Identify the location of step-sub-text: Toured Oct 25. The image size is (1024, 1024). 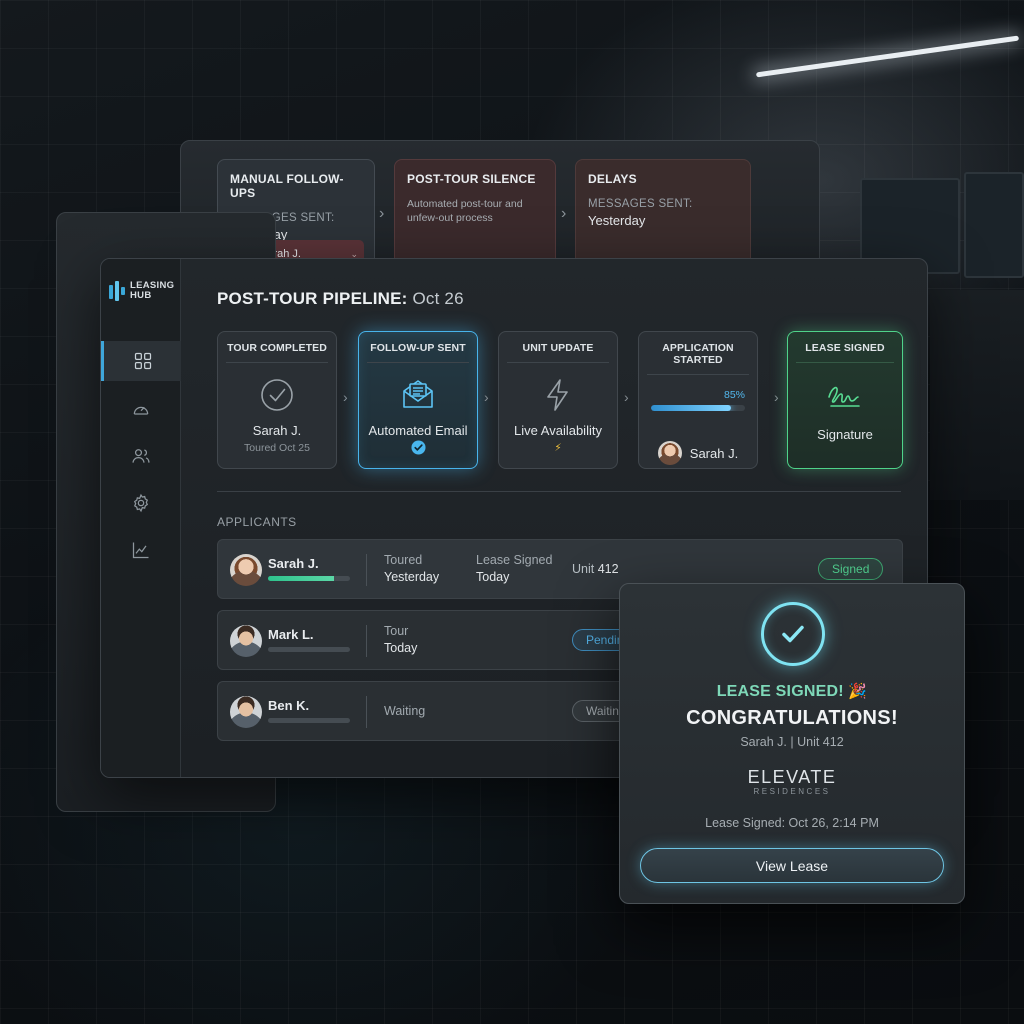
(277, 448).